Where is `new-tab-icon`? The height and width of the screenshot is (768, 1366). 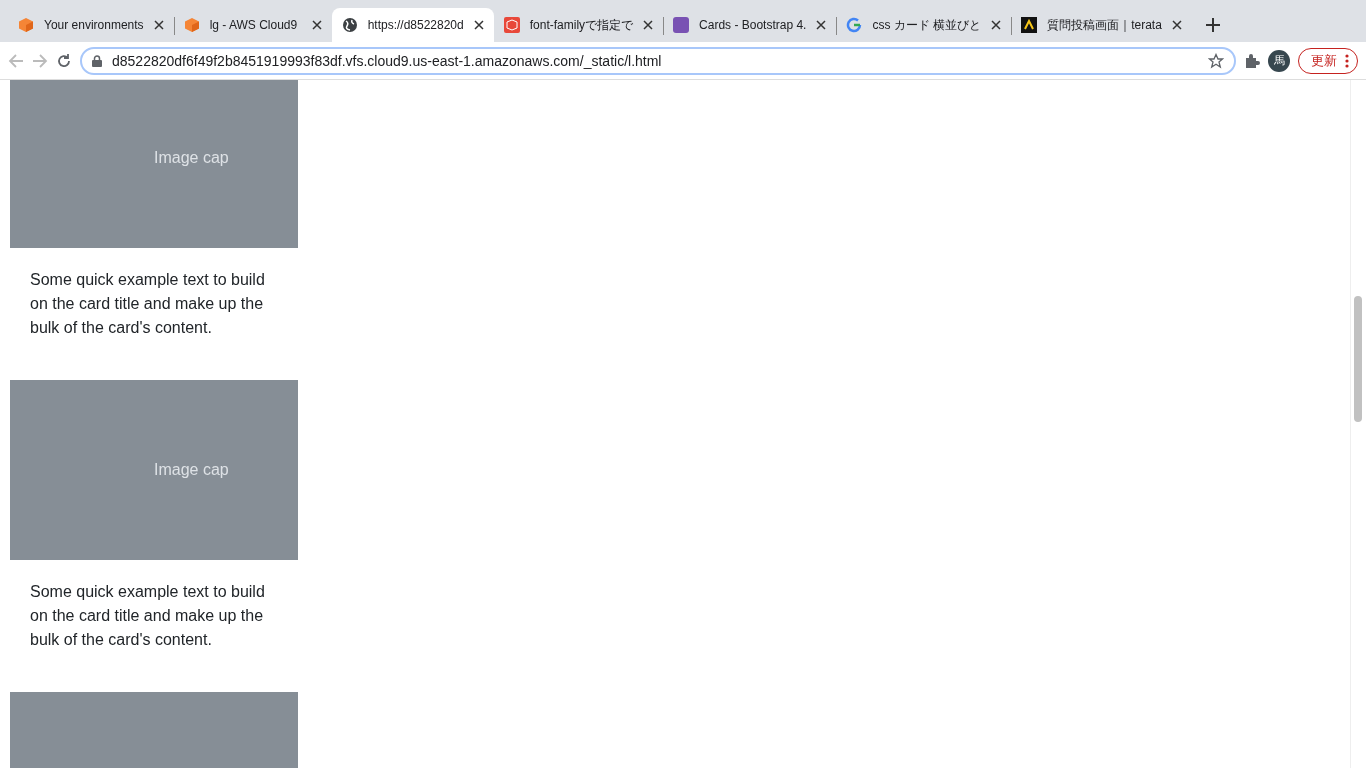
new-tab-icon is located at coordinates (1212, 25).